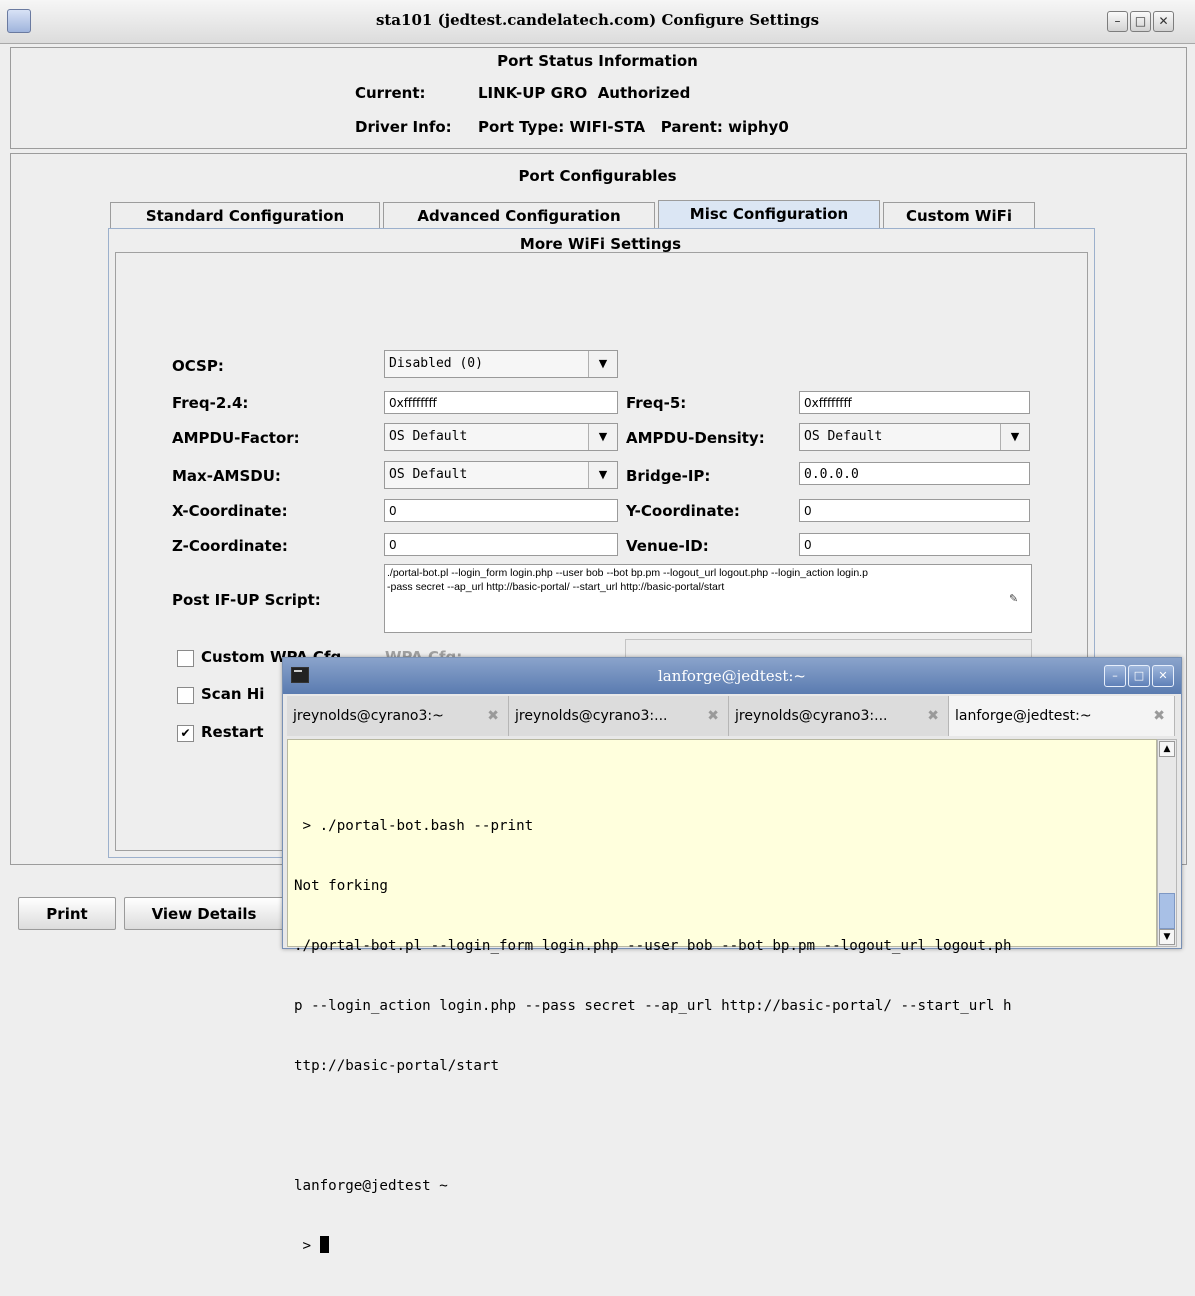  Describe the element at coordinates (597, 61) in the screenshot. I see `port-status-header: Port Status Information` at that location.